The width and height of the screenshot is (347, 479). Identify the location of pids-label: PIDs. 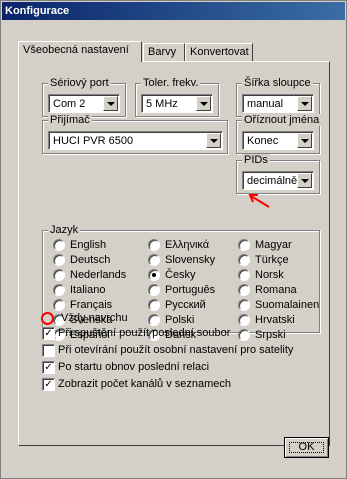
(256, 160).